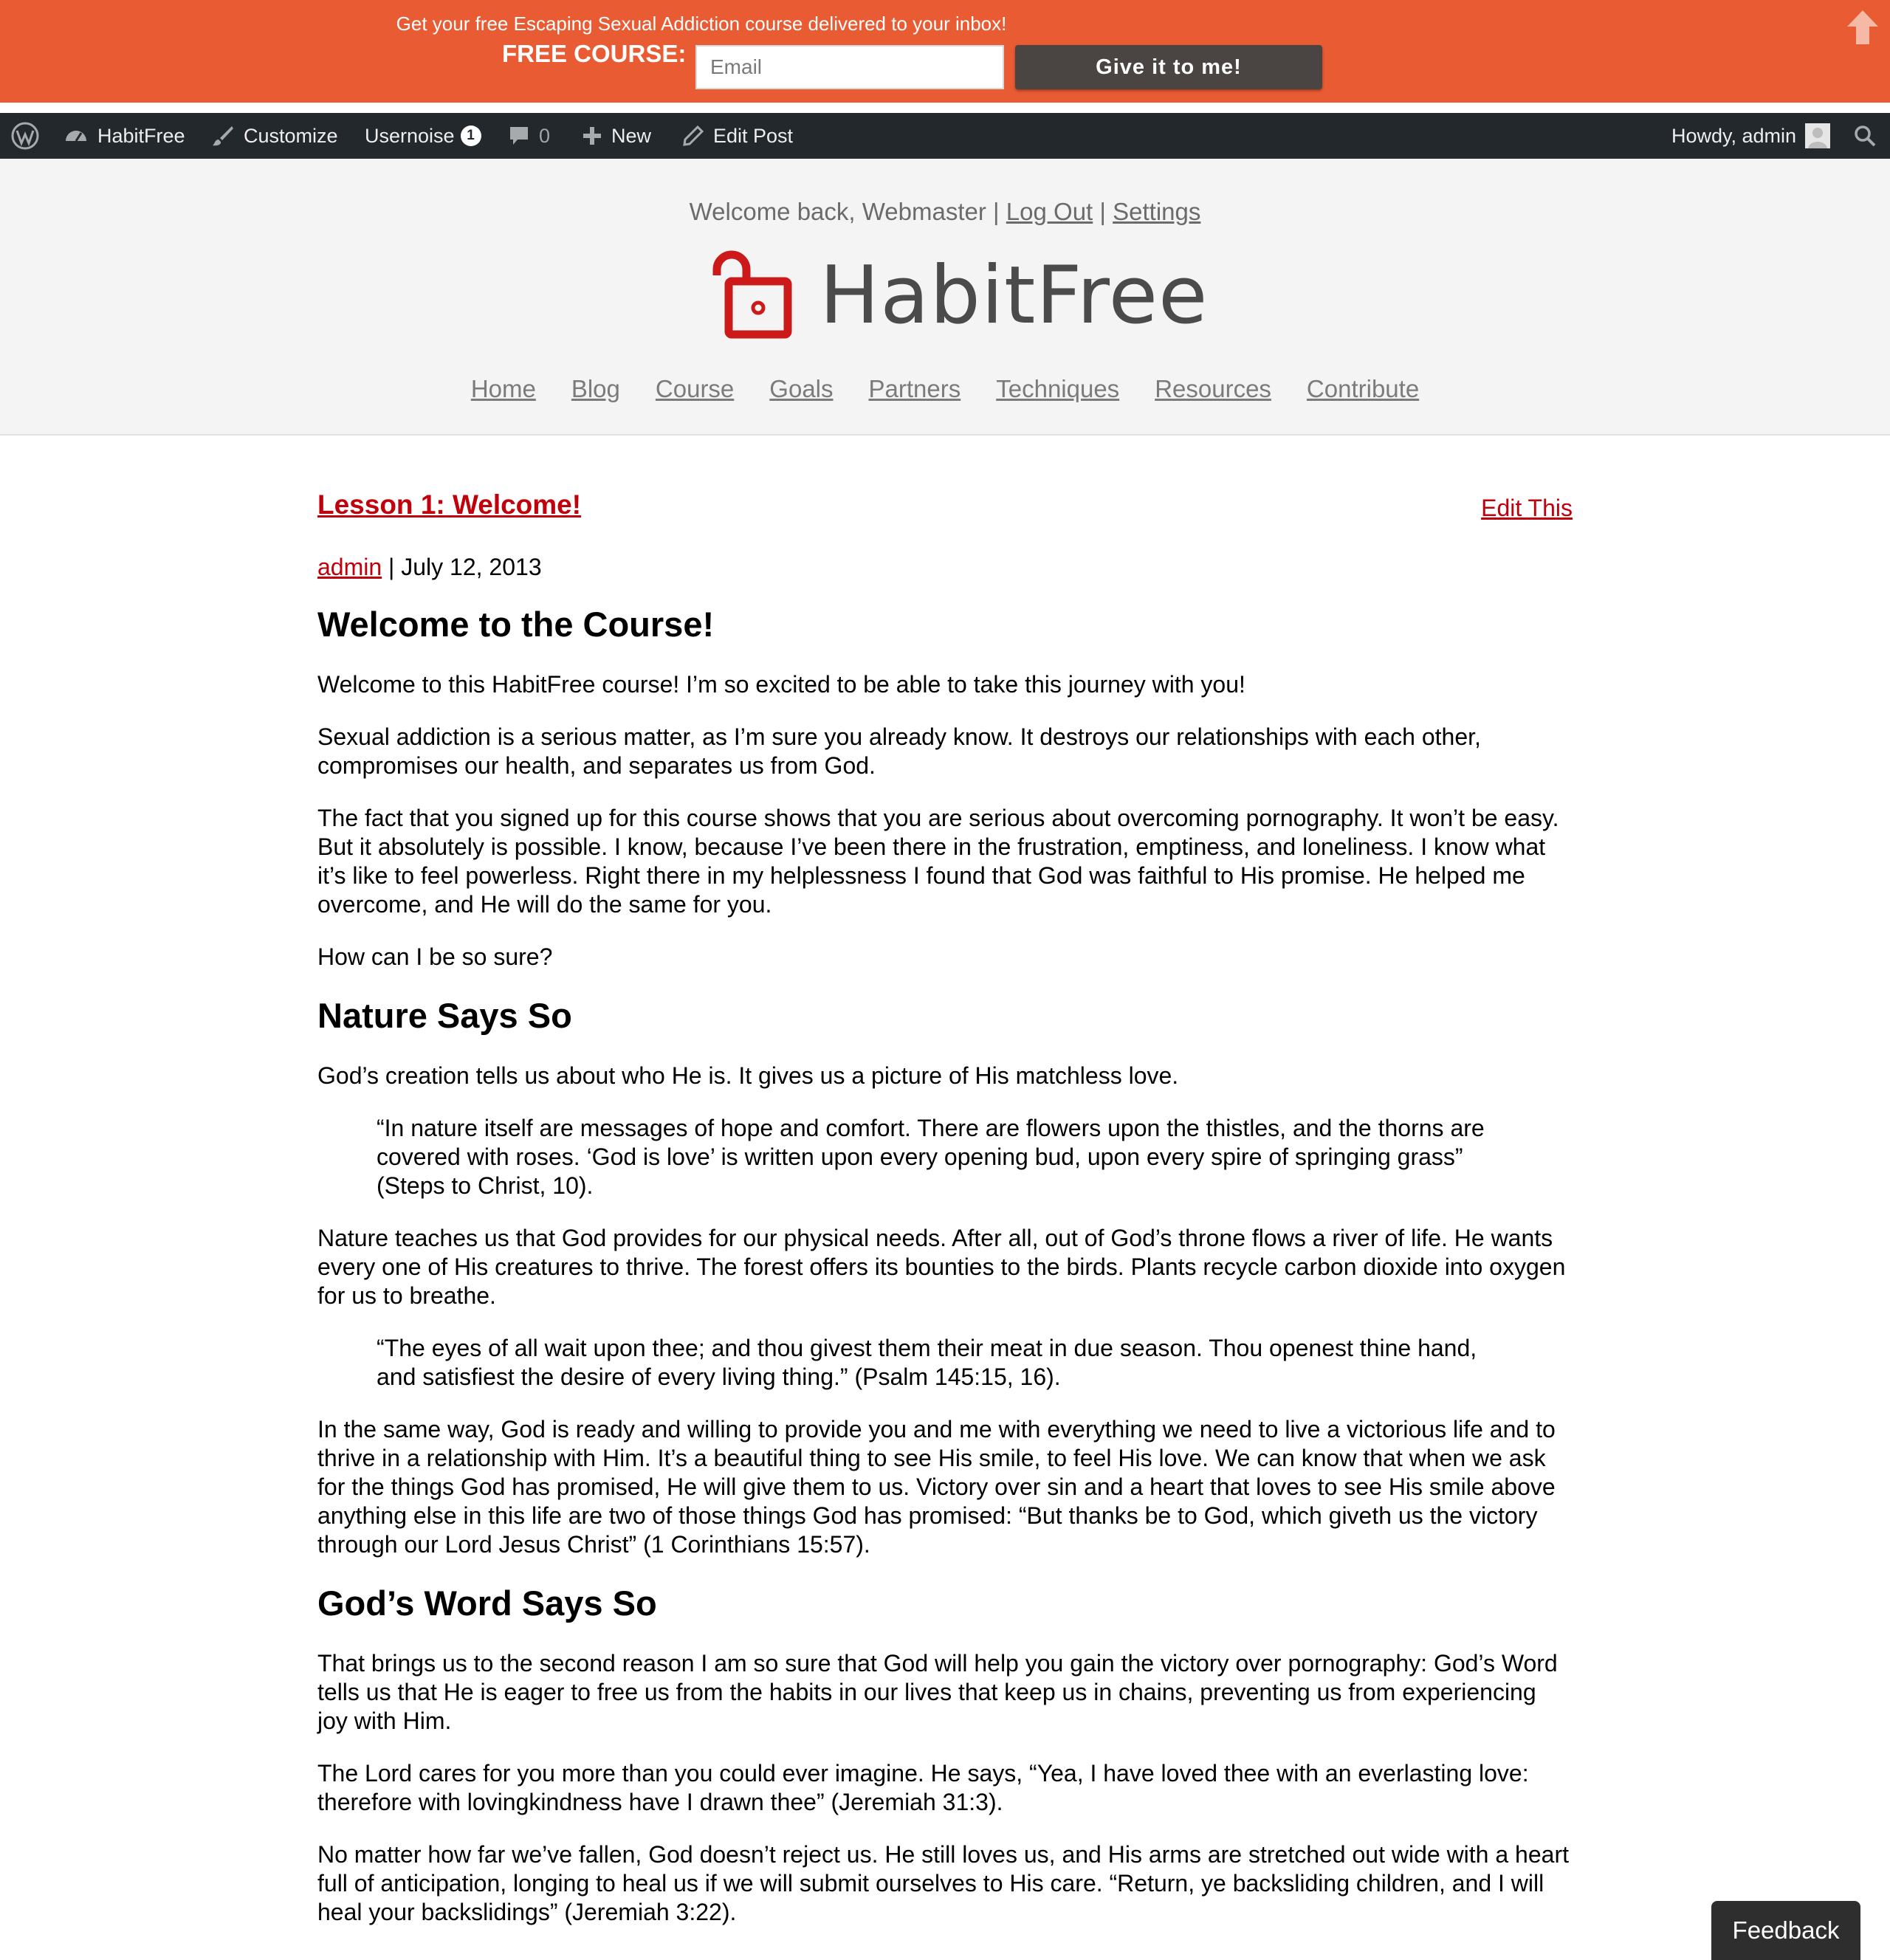 The height and width of the screenshot is (1960, 1890). I want to click on post-title: Lesson 1: Welcome!, so click(449, 505).